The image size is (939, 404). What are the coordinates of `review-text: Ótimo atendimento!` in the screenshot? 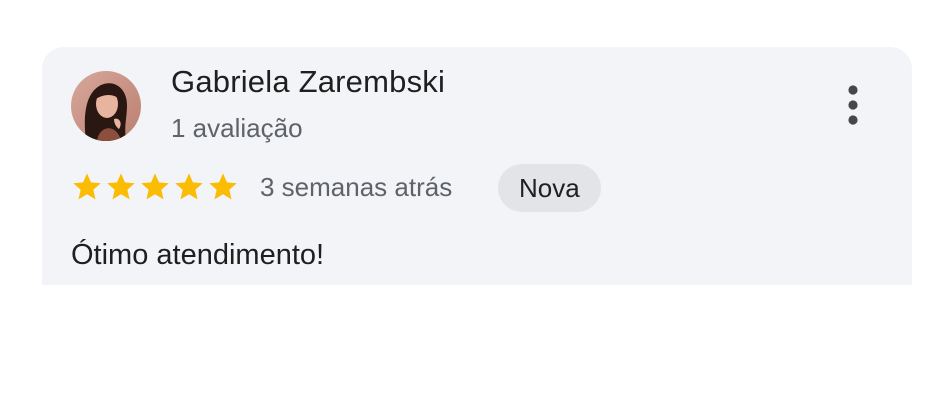 It's located at (198, 255).